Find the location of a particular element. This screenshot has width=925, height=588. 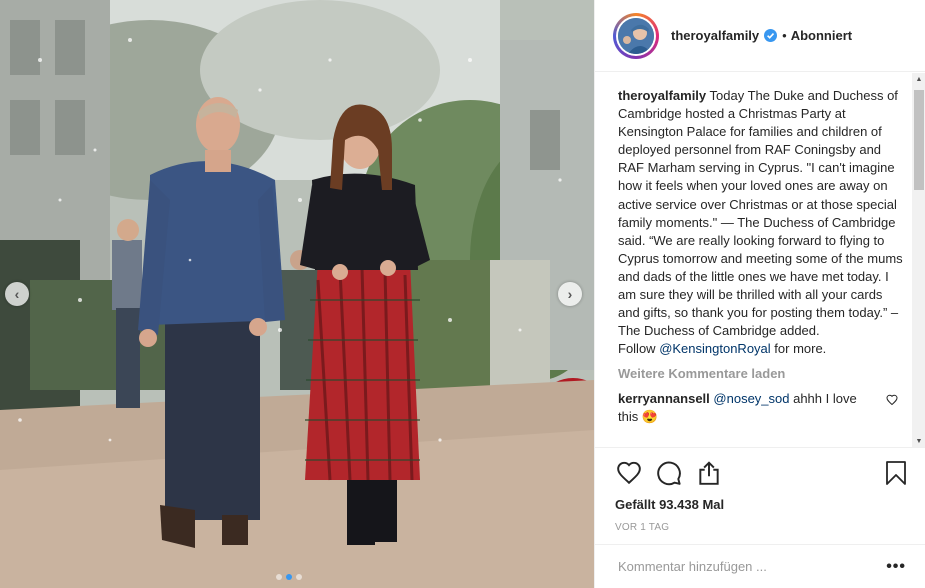

chevron-right-icon: › is located at coordinates (570, 294).